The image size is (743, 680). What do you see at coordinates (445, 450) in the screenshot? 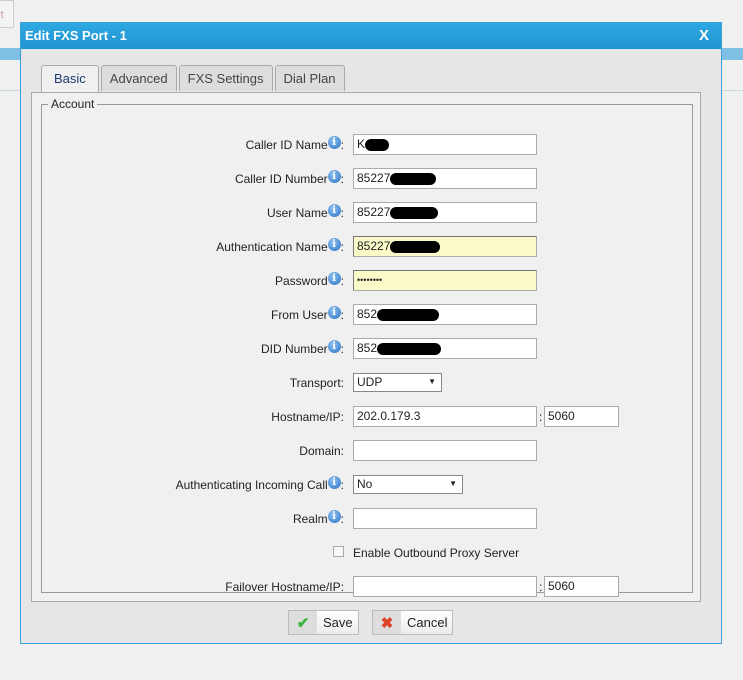
I see `domain-input` at bounding box center [445, 450].